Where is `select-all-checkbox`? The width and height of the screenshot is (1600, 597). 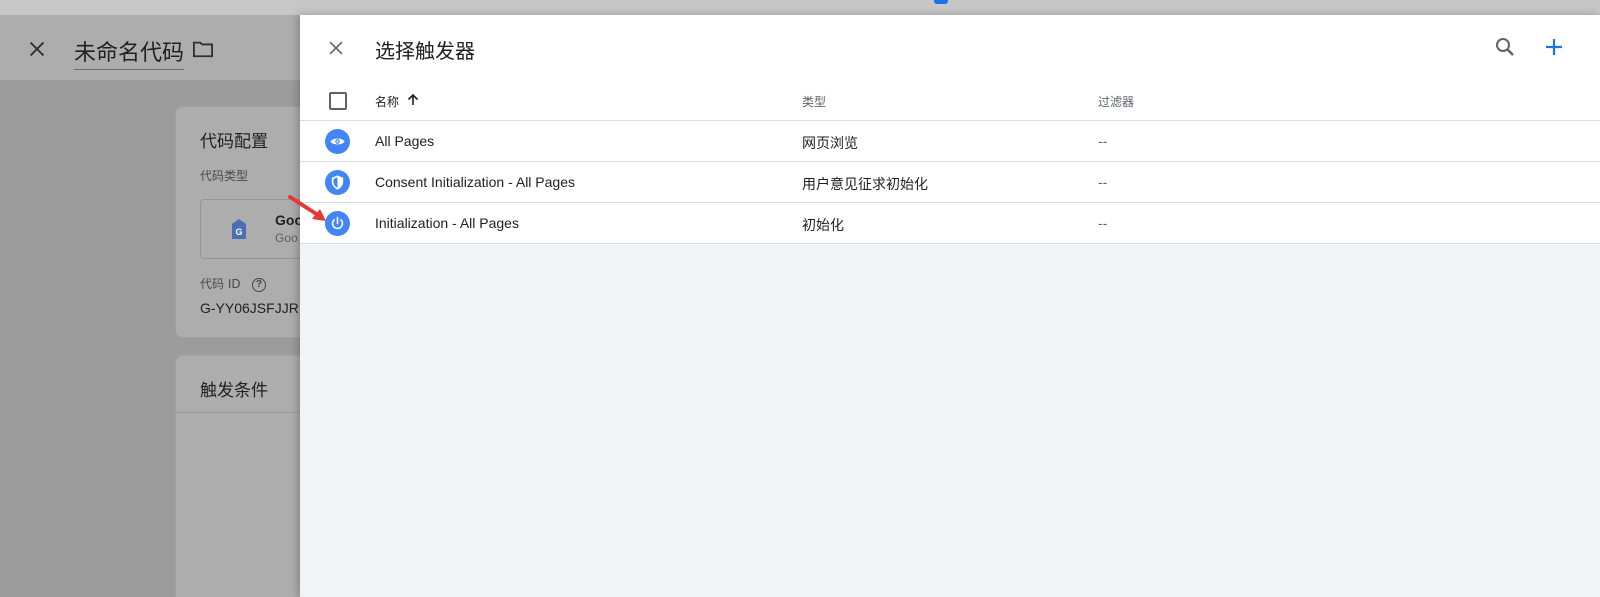 select-all-checkbox is located at coordinates (338, 101).